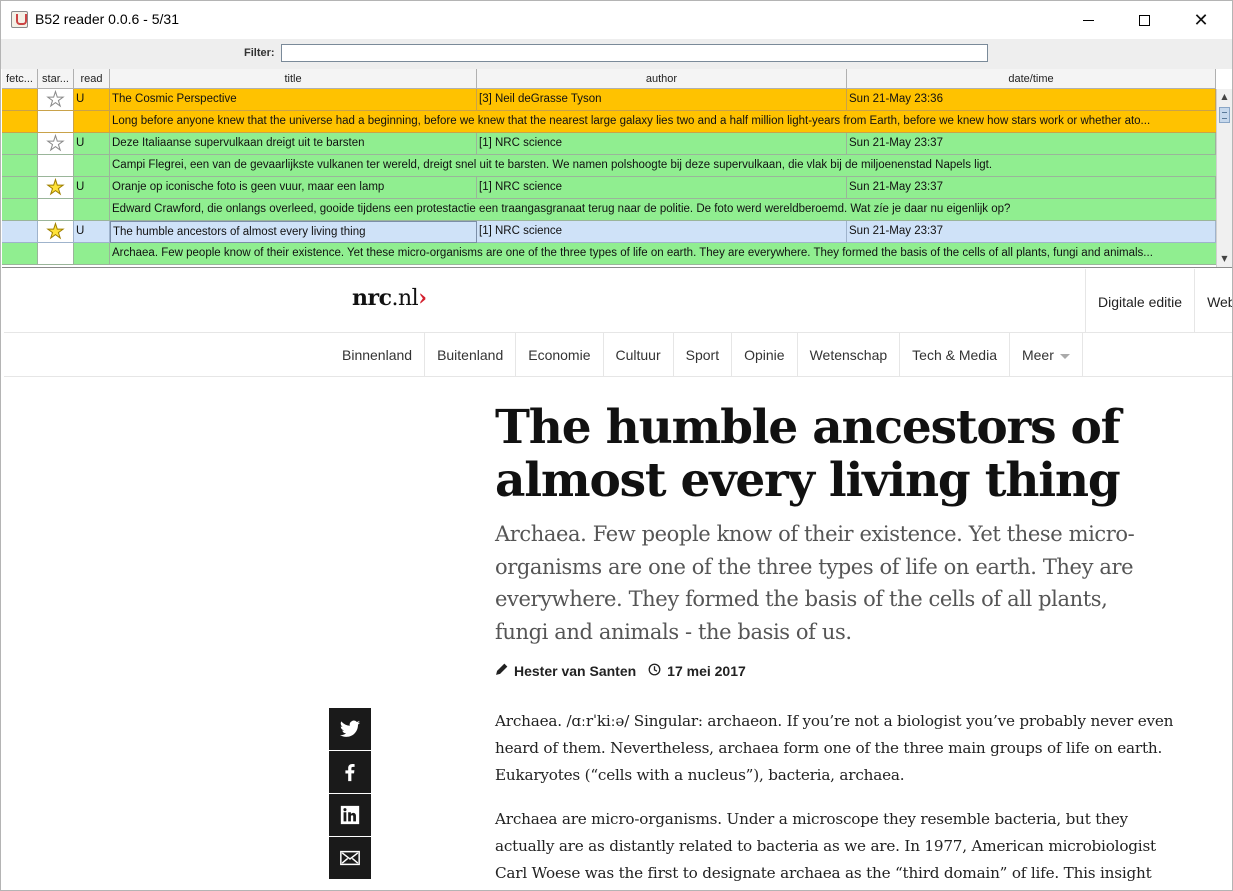  What do you see at coordinates (618, 301) in the screenshot?
I see `site-header: nrc.nl› Digitale editie Web` at bounding box center [618, 301].